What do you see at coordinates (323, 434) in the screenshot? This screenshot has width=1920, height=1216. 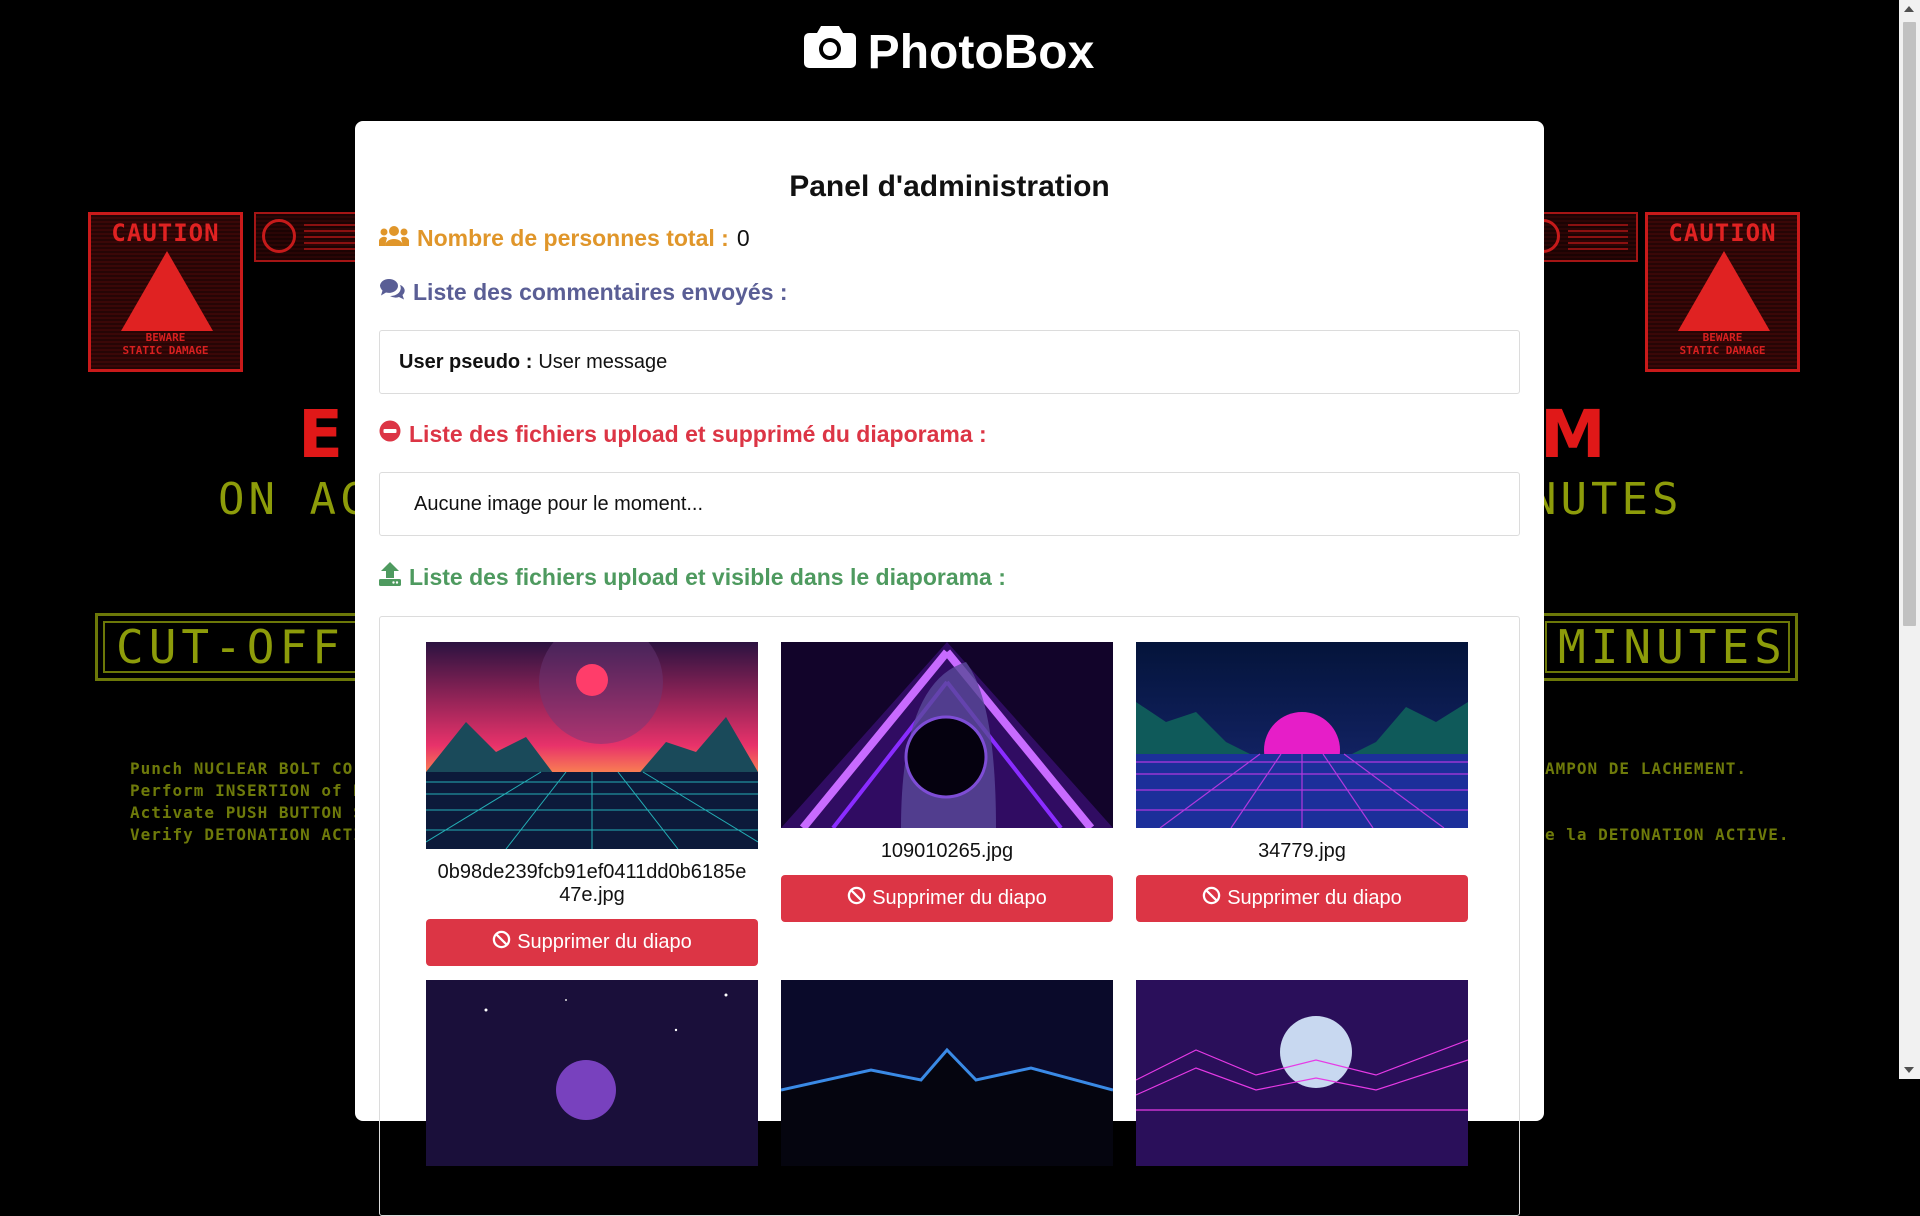 I see `poster-headline-left: E` at bounding box center [323, 434].